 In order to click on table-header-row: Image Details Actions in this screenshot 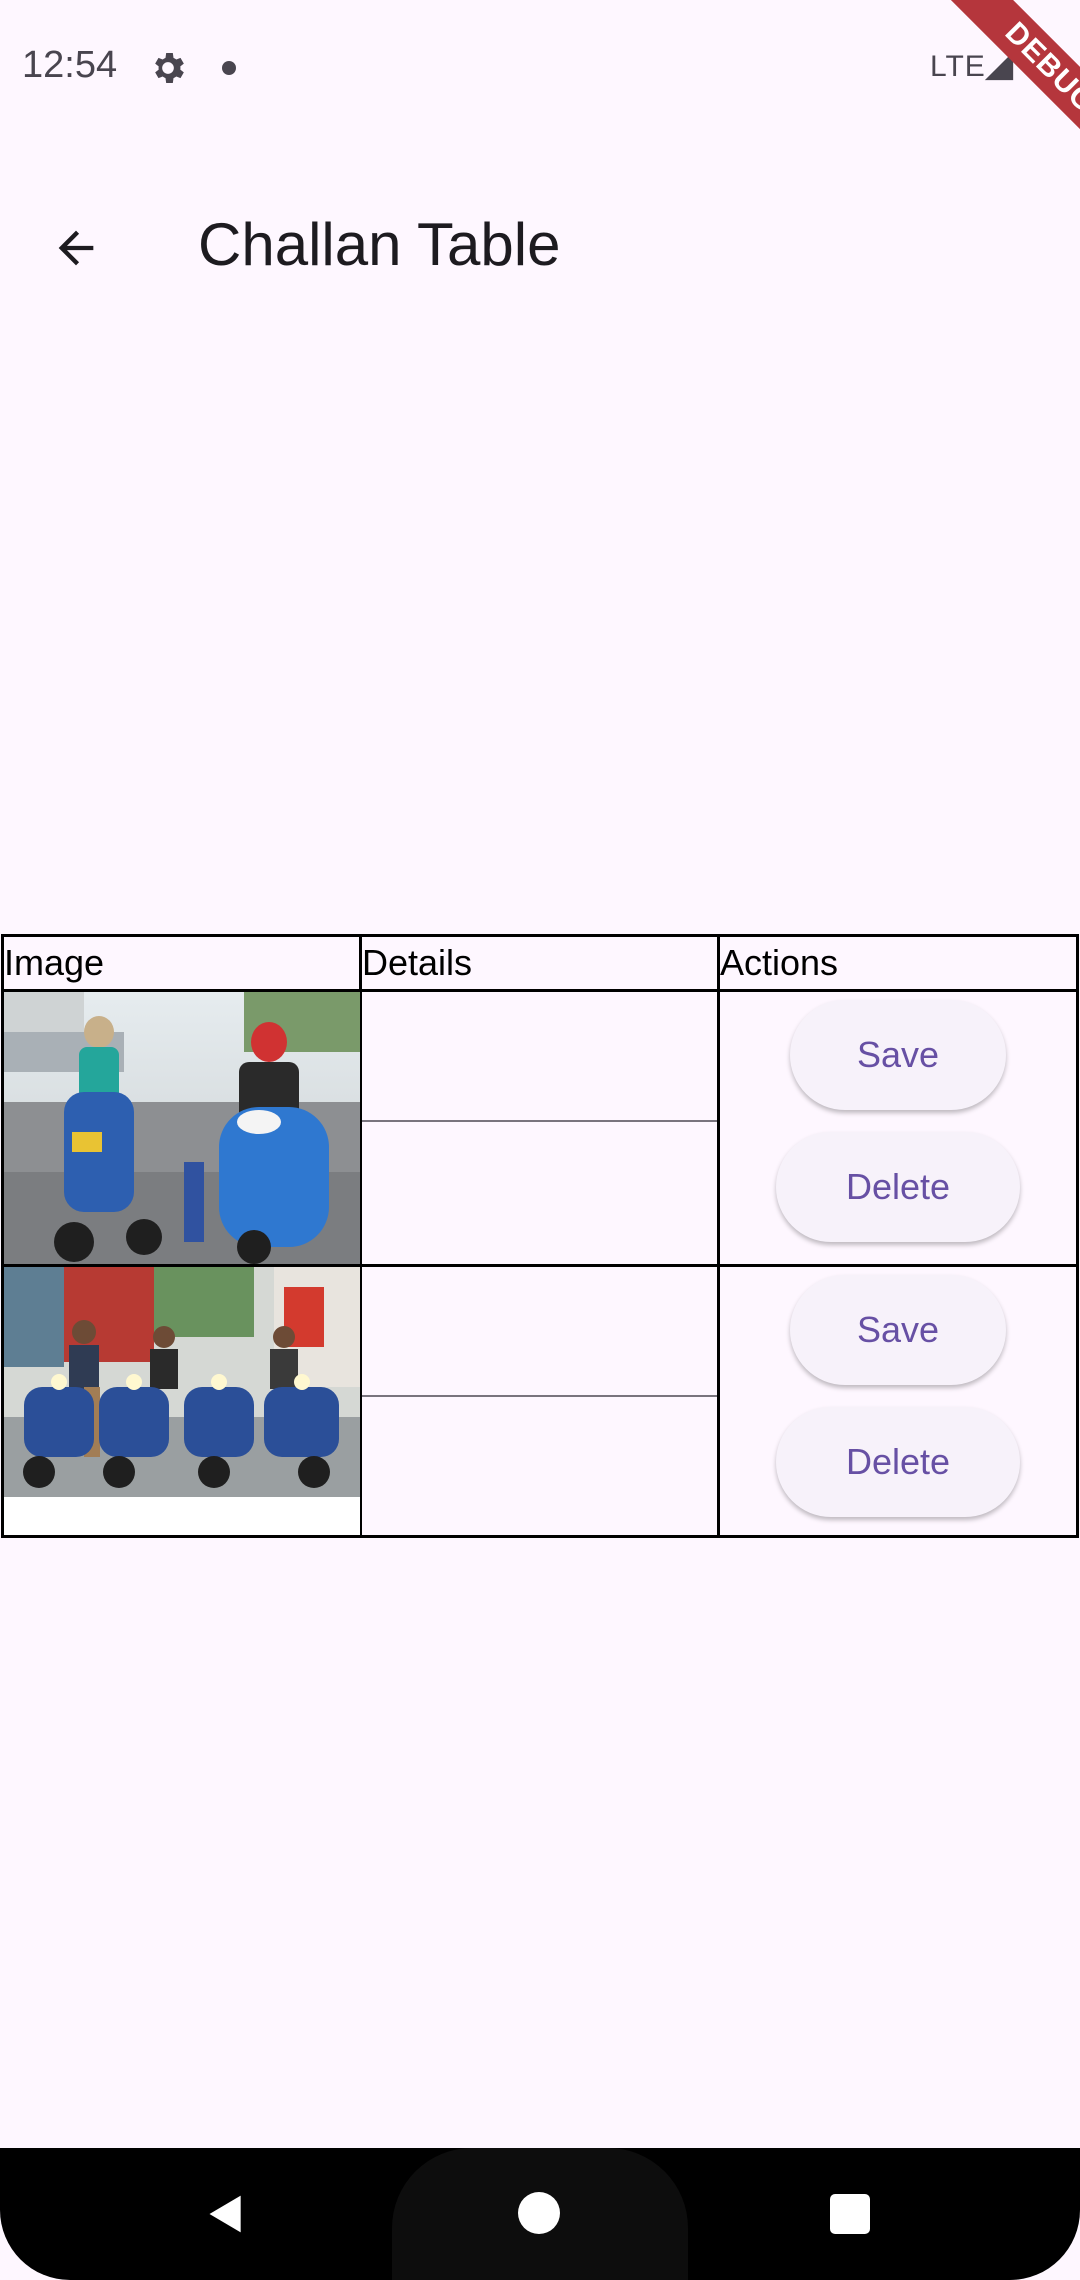, I will do `click(540, 963)`.